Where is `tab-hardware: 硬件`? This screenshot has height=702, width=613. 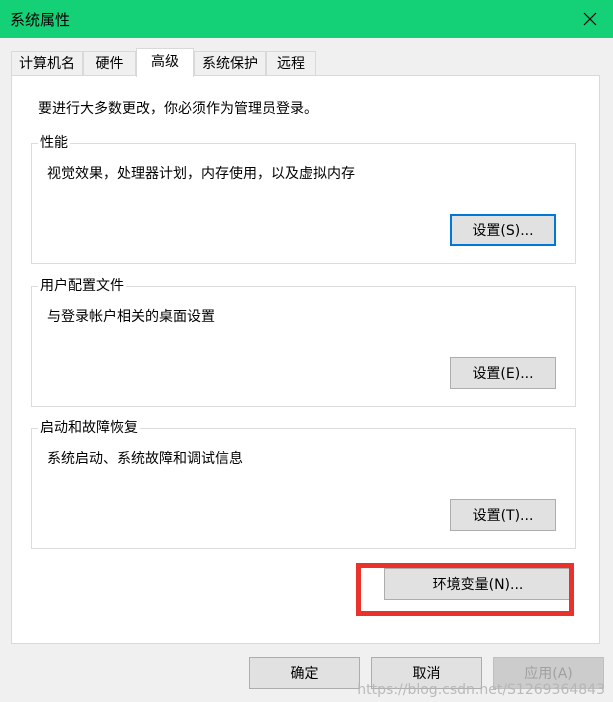
tab-hardware: 硬件 is located at coordinates (109, 63).